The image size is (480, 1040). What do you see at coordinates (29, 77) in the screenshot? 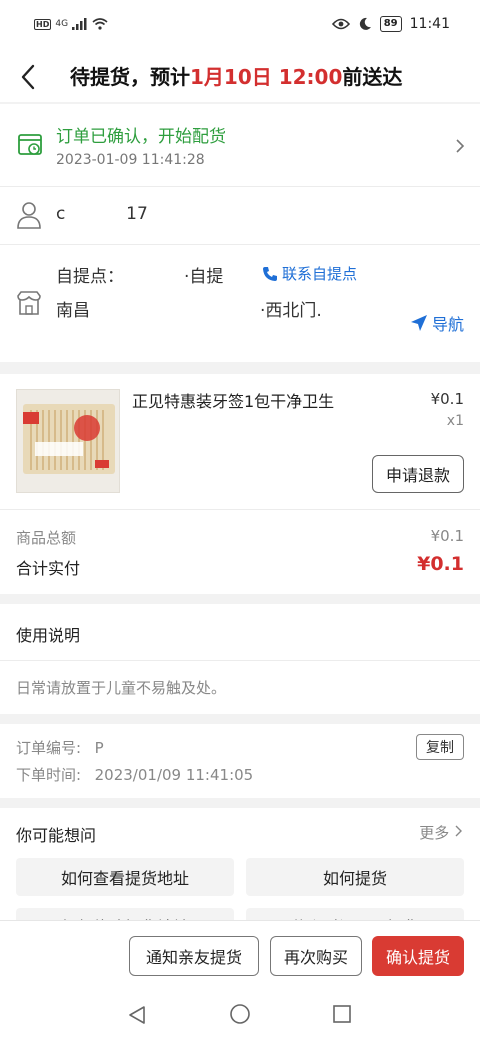
I see `back-arrow-icon` at bounding box center [29, 77].